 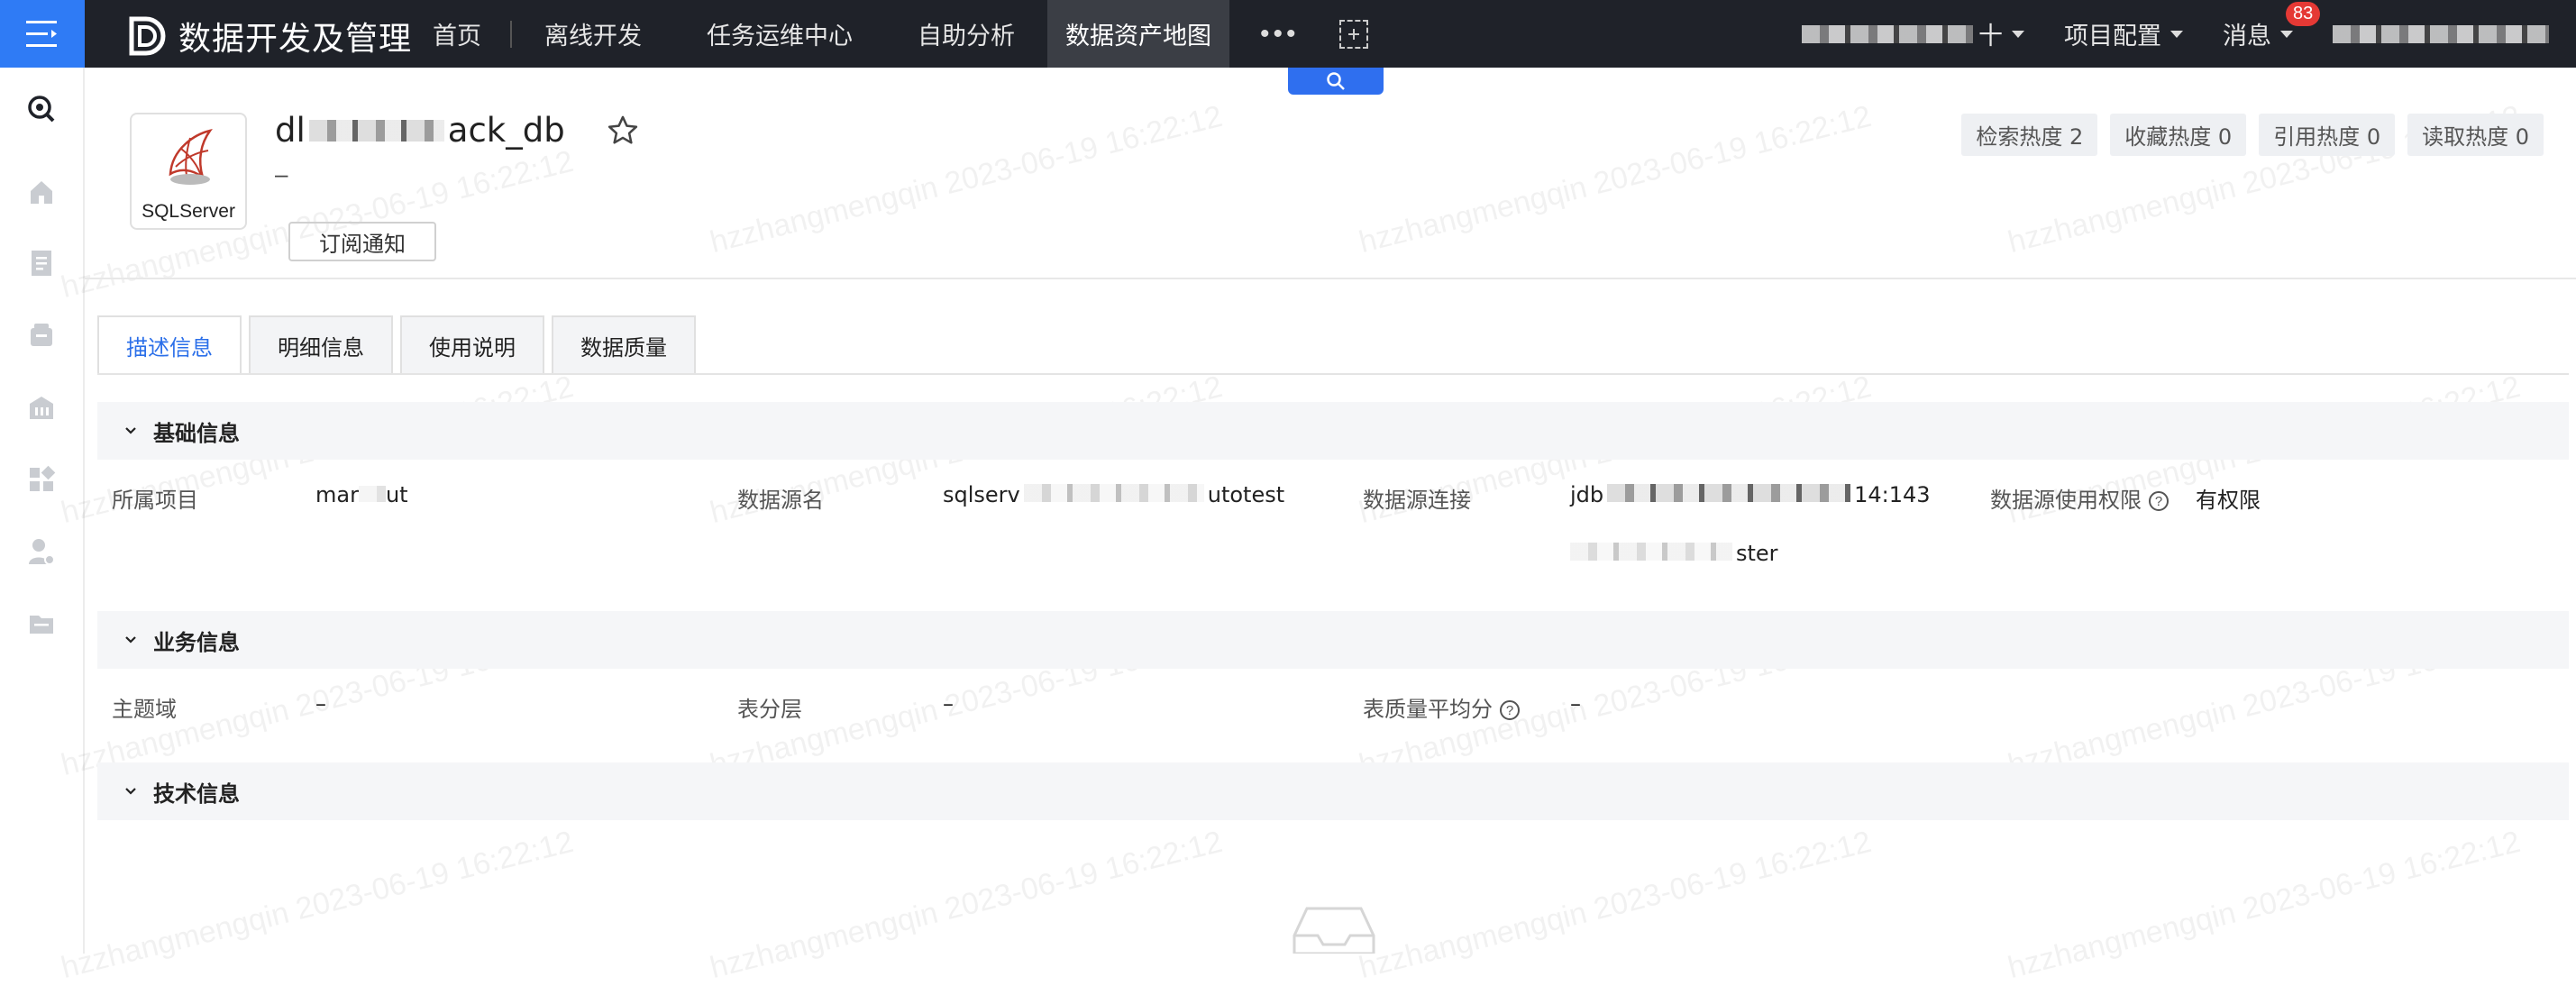 I want to click on subject-domain-label: 主题域, so click(x=144, y=709).